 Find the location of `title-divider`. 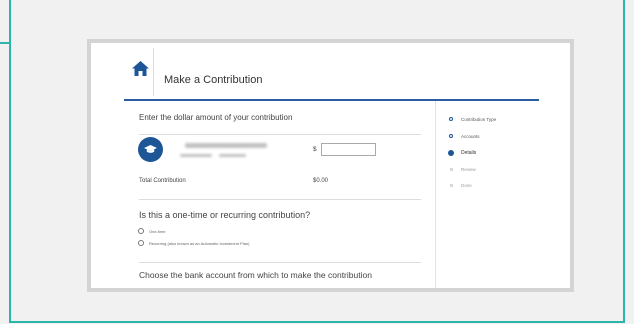

title-divider is located at coordinates (153, 72).